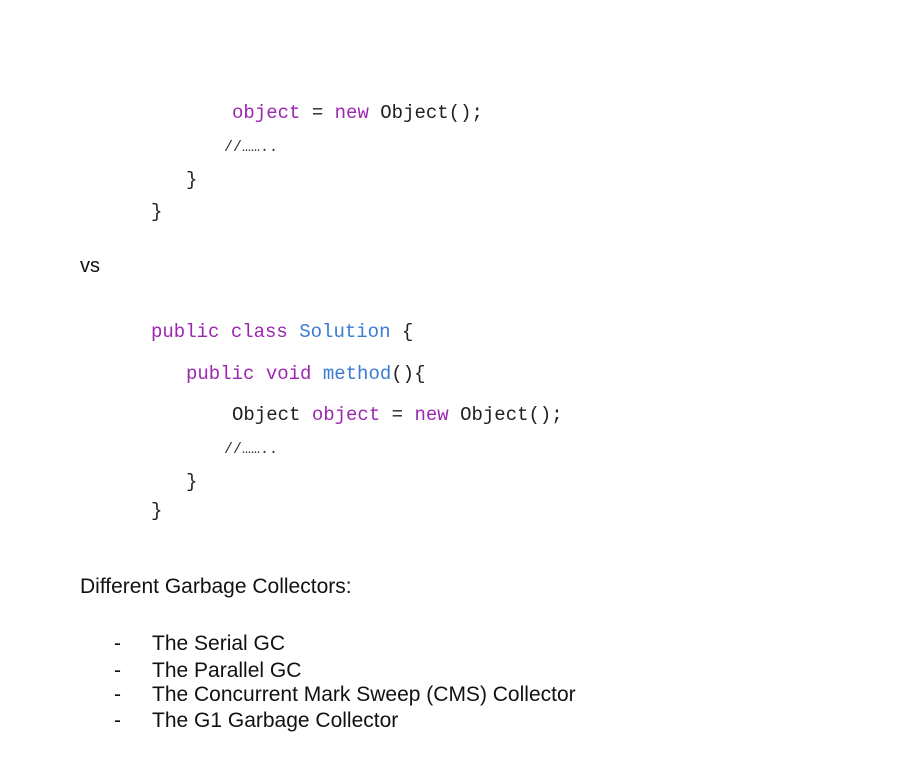  I want to click on code-line-assignment: Object object = new Object();, so click(397, 415).